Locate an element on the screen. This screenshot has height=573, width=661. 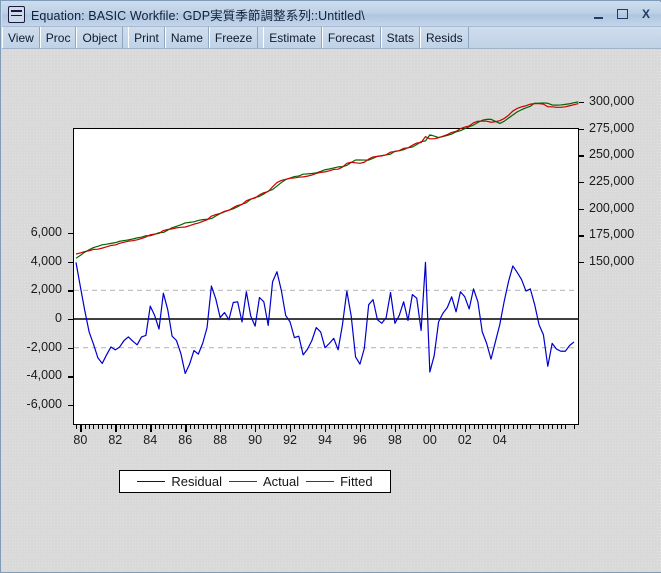
toolbar-button-object: Object is located at coordinates (100, 37).